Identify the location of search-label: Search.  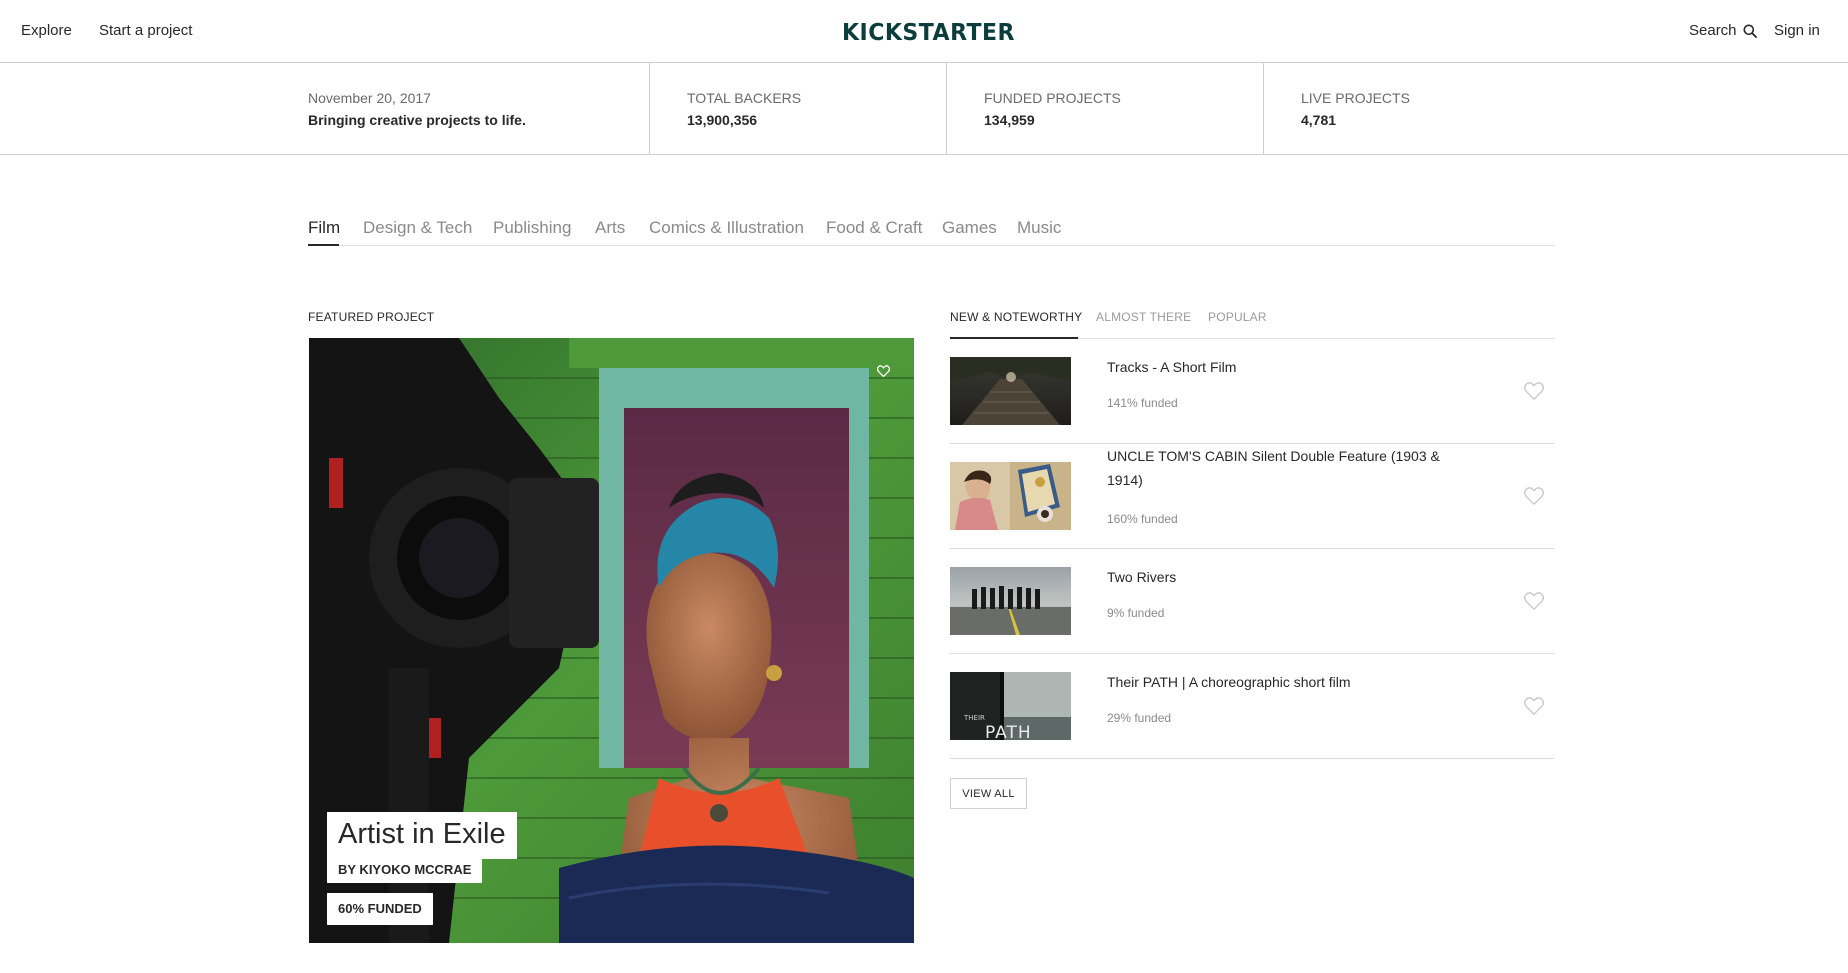
(1713, 30).